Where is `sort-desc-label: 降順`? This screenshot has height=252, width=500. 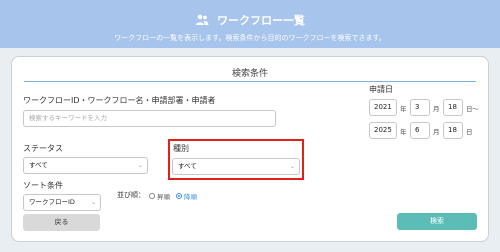
sort-desc-label: 降順 is located at coordinates (190, 197).